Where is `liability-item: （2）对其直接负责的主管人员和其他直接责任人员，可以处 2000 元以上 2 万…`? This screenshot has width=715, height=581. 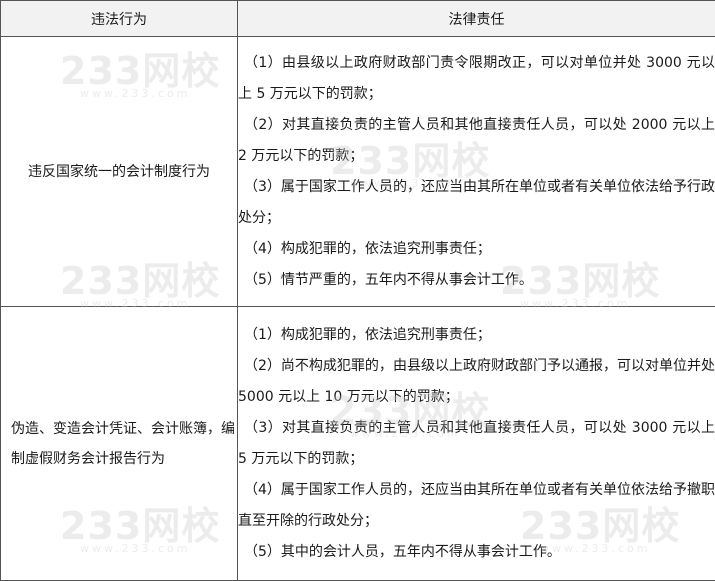 liability-item: （2）对其直接负责的主管人员和其他直接责任人员，可以处 2000 元以上 2 万… is located at coordinates (476, 141).